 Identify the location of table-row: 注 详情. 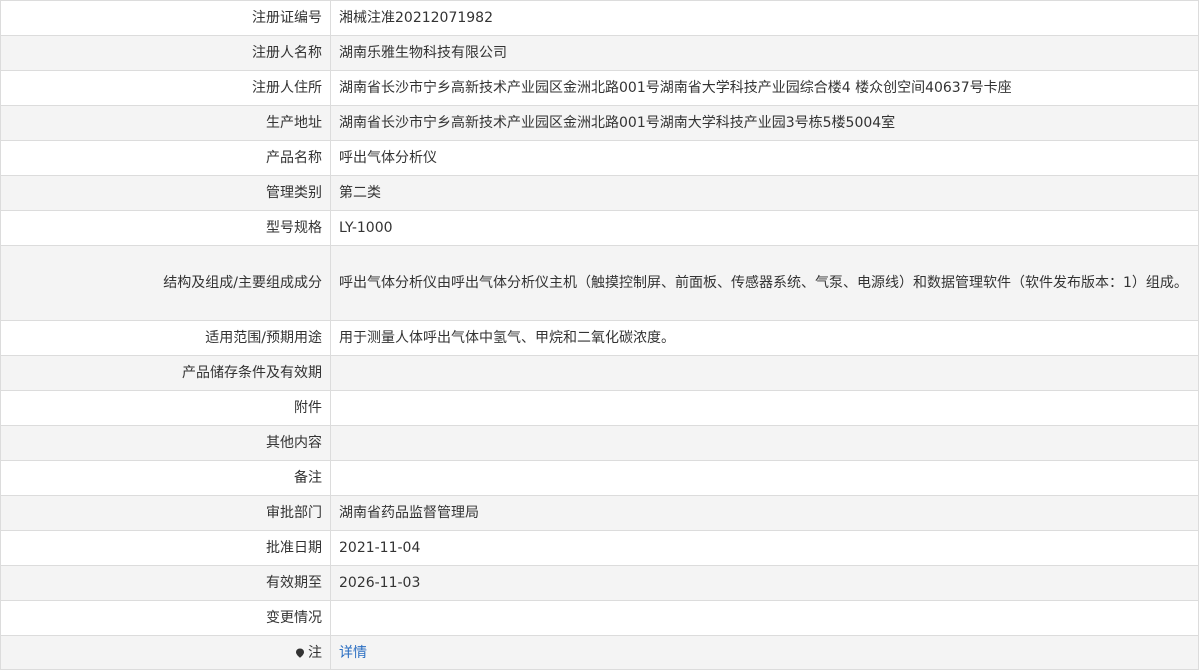
(599, 652).